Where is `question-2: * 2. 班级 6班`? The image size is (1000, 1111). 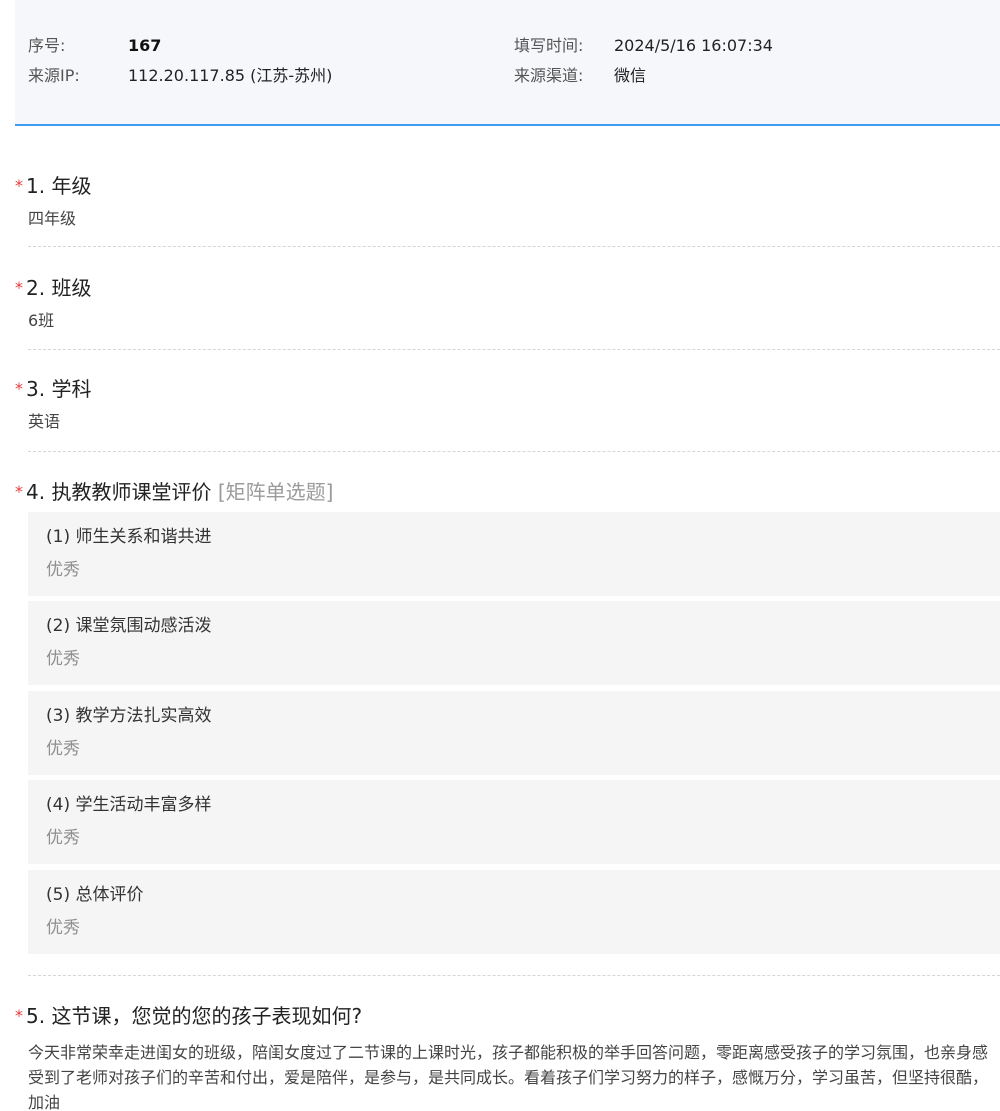 question-2: * 2. 班级 6班 is located at coordinates (507, 306).